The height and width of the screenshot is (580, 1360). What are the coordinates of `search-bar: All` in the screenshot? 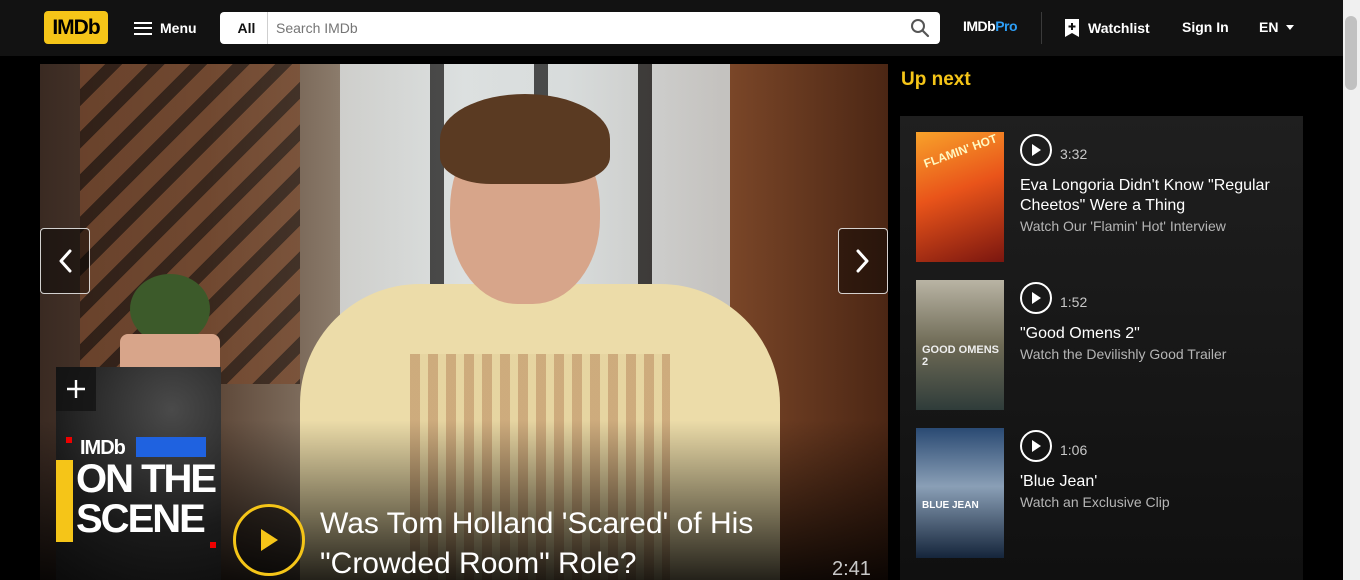 It's located at (580, 28).